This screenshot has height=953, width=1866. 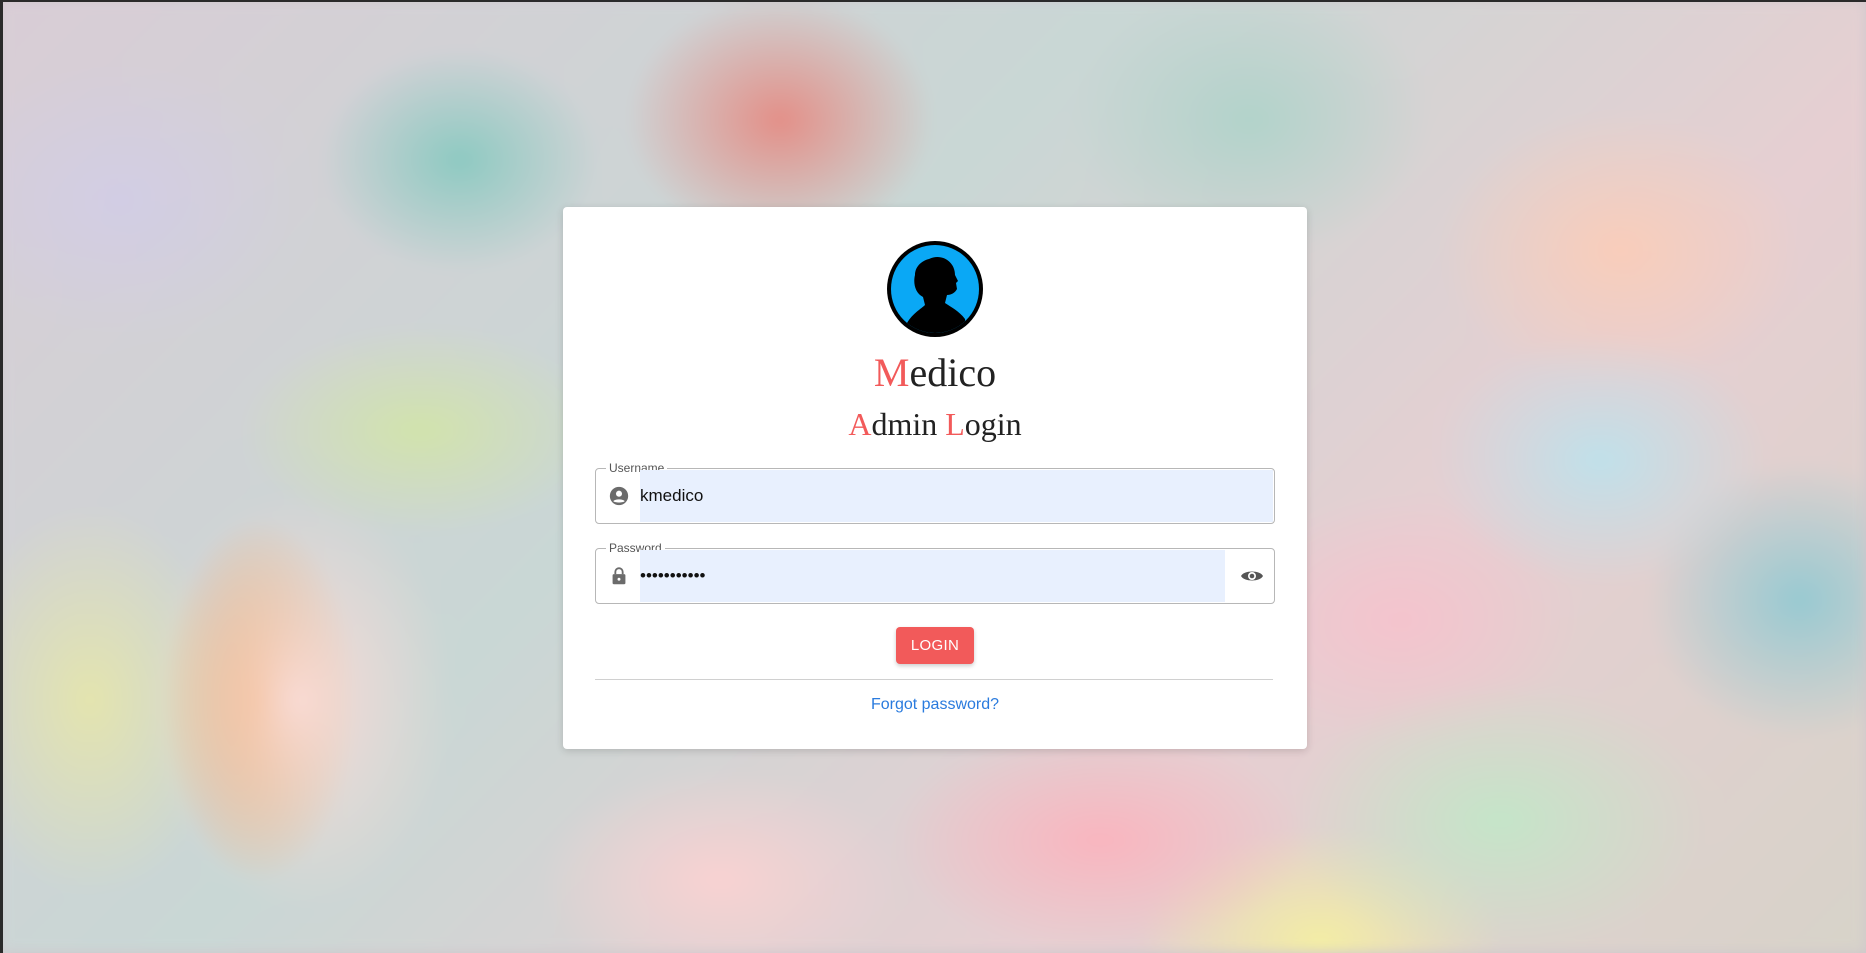 I want to click on username-field: Username, so click(x=935, y=492).